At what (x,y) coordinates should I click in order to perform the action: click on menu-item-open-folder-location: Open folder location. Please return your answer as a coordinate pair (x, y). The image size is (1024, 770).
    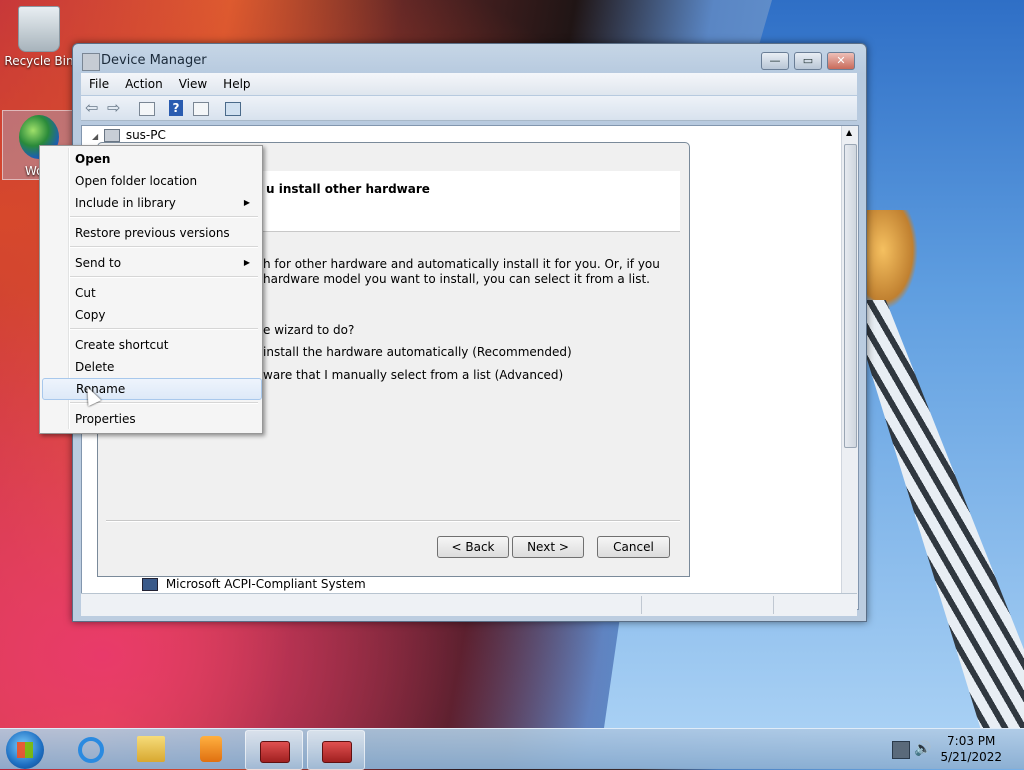
    Looking at the image, I should click on (151, 181).